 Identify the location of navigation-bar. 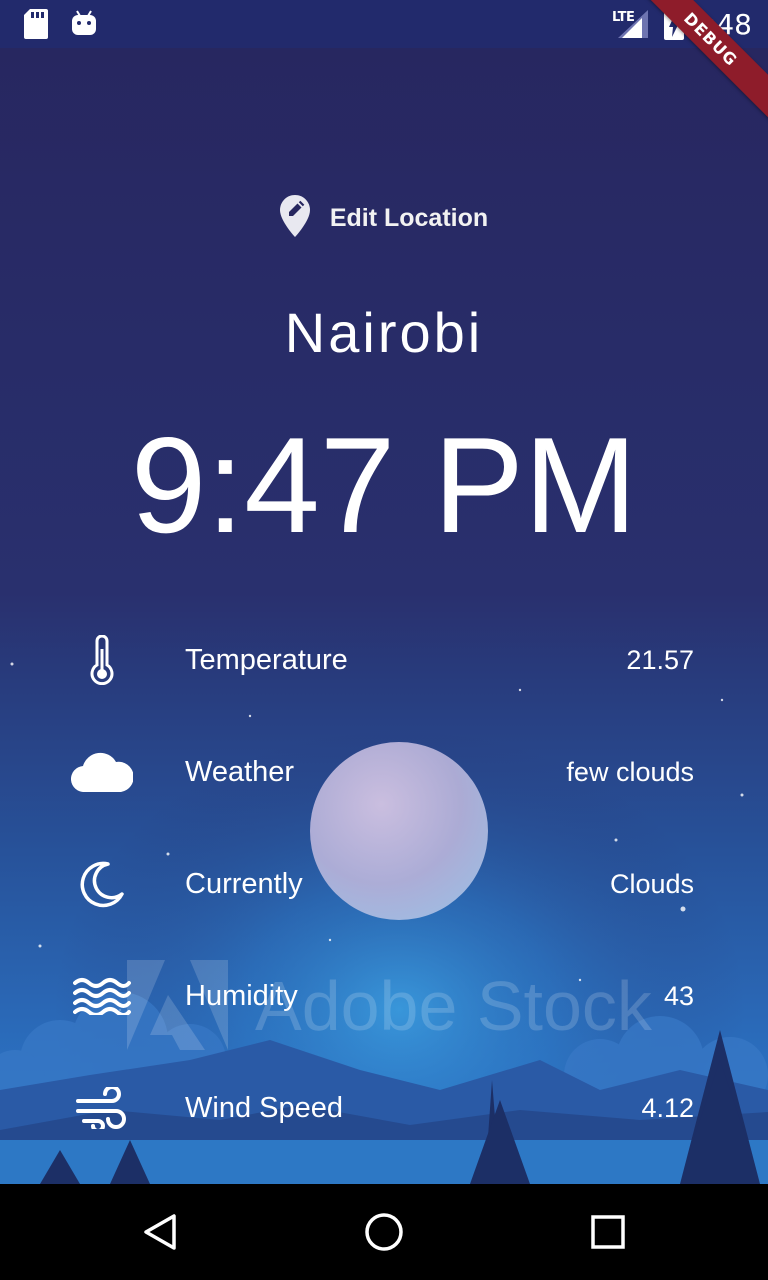
(384, 1232).